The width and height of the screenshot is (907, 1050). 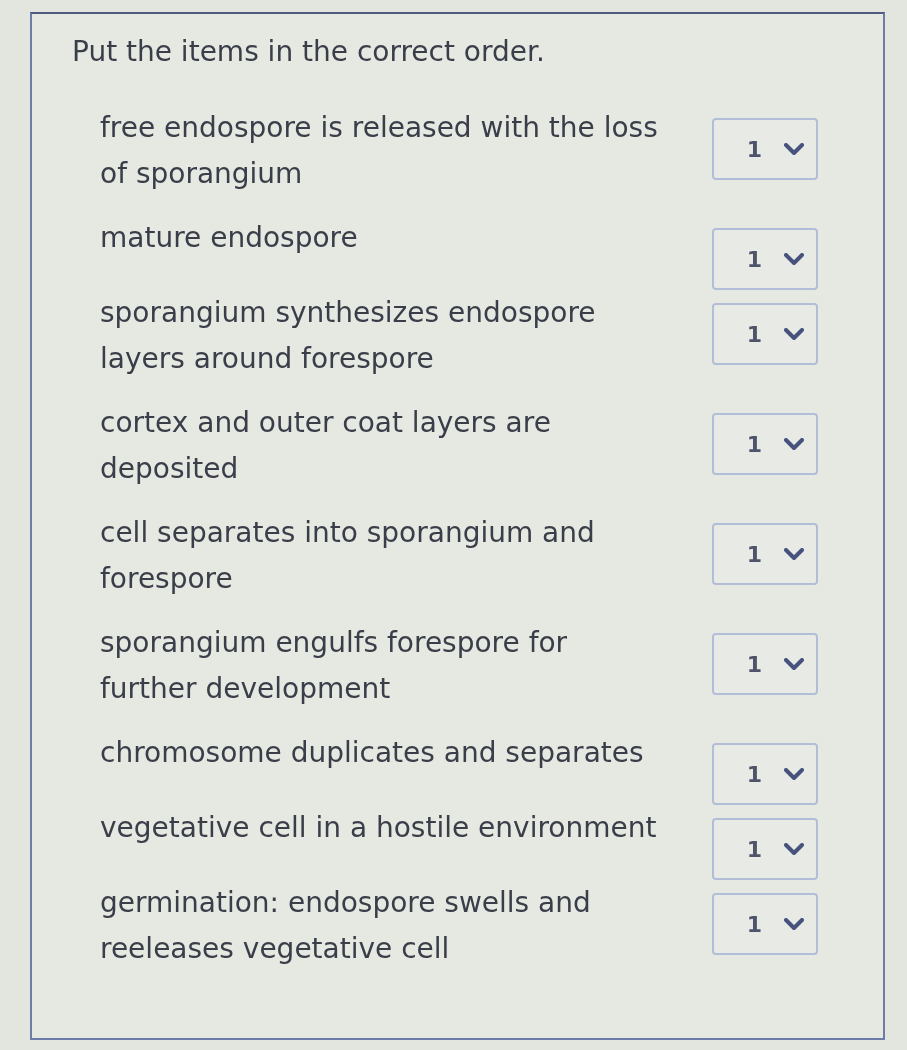 I want to click on question-prompt: Put the items in the correct order., so click(x=309, y=52).